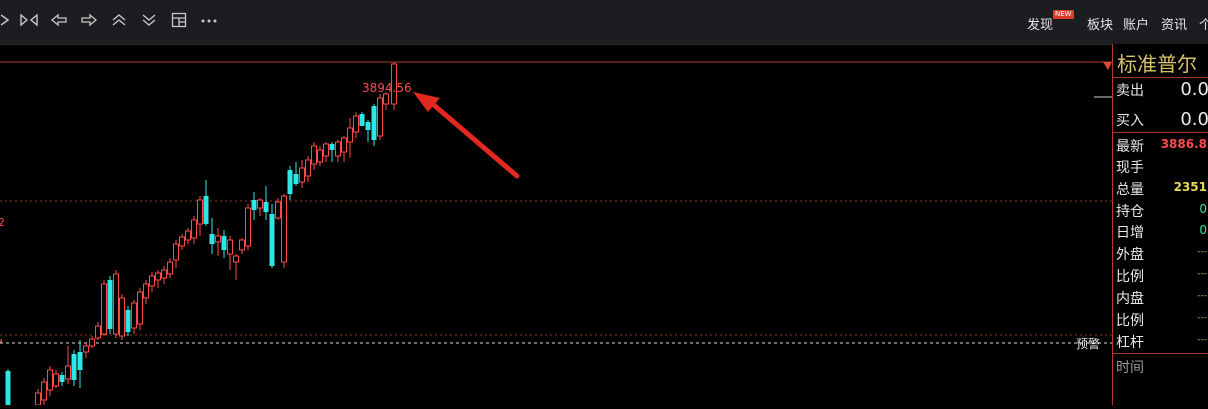  Describe the element at coordinates (1174, 23) in the screenshot. I see `menu-news: 资讯` at that location.